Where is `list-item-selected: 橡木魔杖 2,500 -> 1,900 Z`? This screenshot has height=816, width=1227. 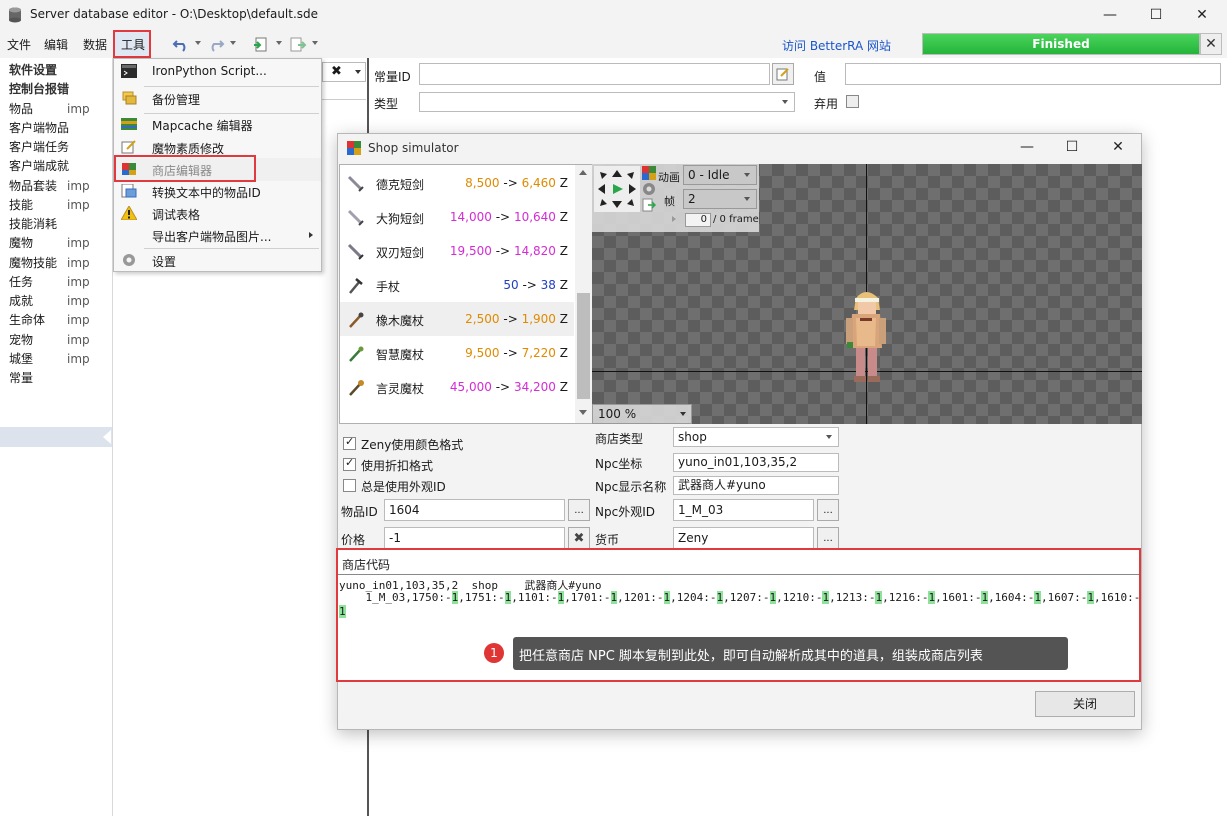 list-item-selected: 橡木魔杖 2,500 -> 1,900 Z is located at coordinates (457, 319).